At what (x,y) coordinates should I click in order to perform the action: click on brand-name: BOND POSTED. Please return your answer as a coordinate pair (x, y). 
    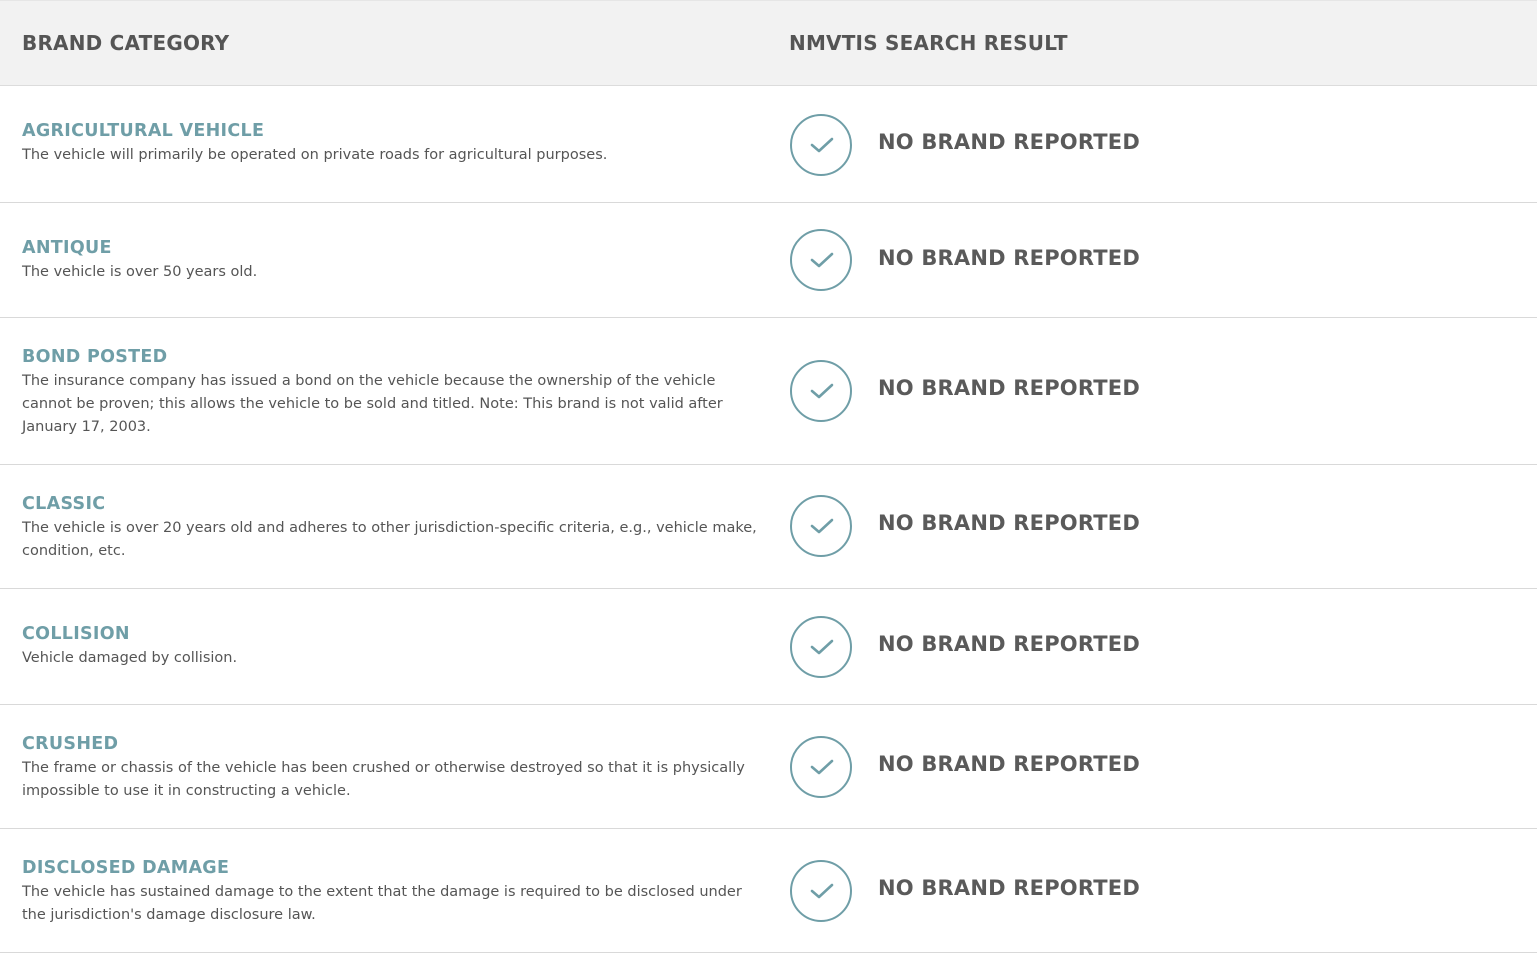
    Looking at the image, I should click on (95, 357).